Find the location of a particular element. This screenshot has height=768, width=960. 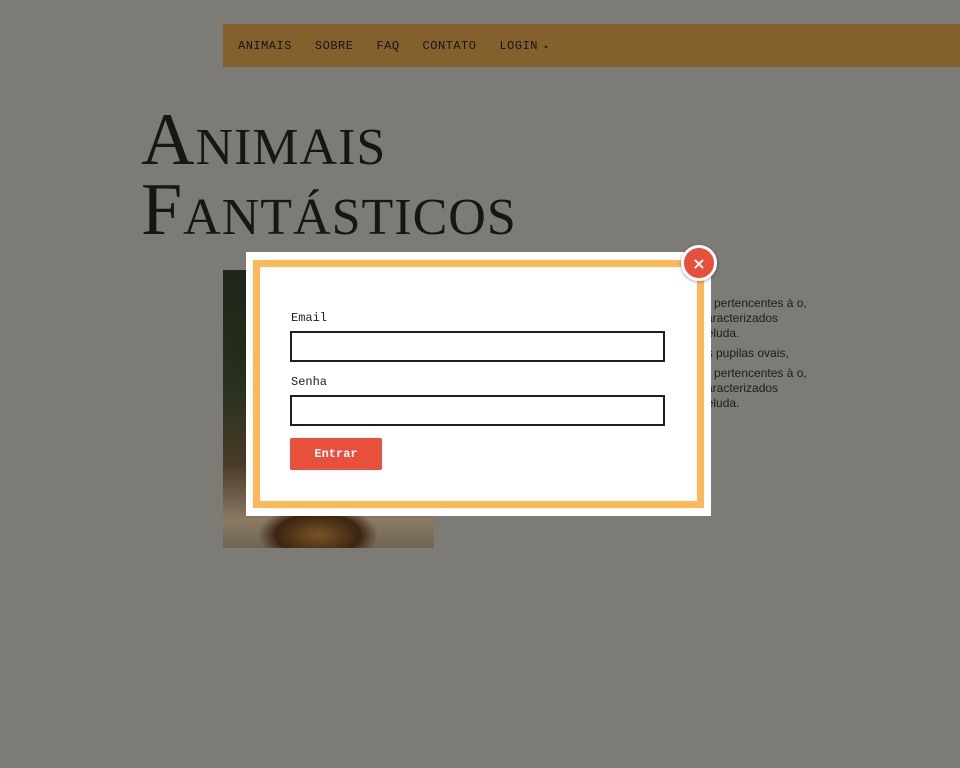

password-field is located at coordinates (477, 410).